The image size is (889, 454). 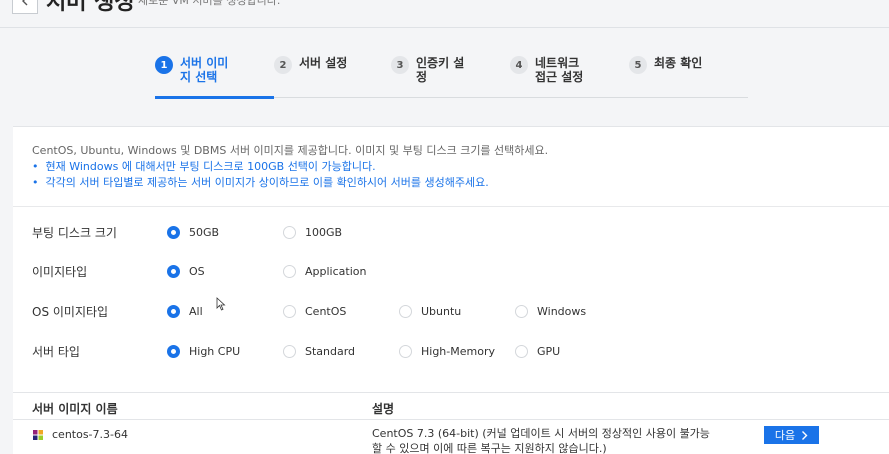 I want to click on step-label: 최종 확인, so click(x=678, y=63).